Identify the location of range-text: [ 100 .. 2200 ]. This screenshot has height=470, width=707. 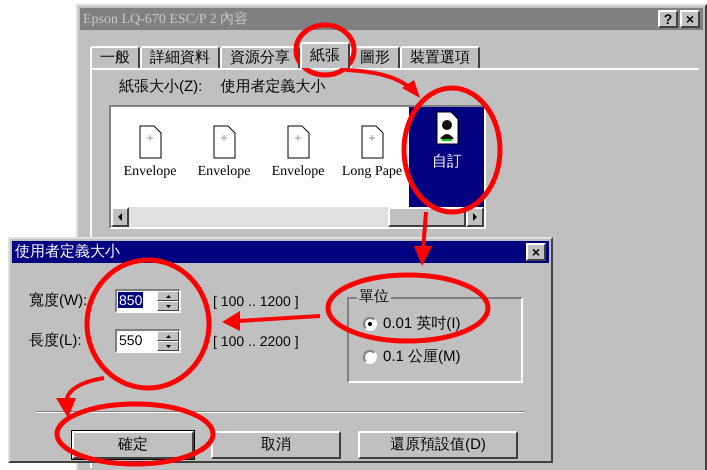
(256, 341).